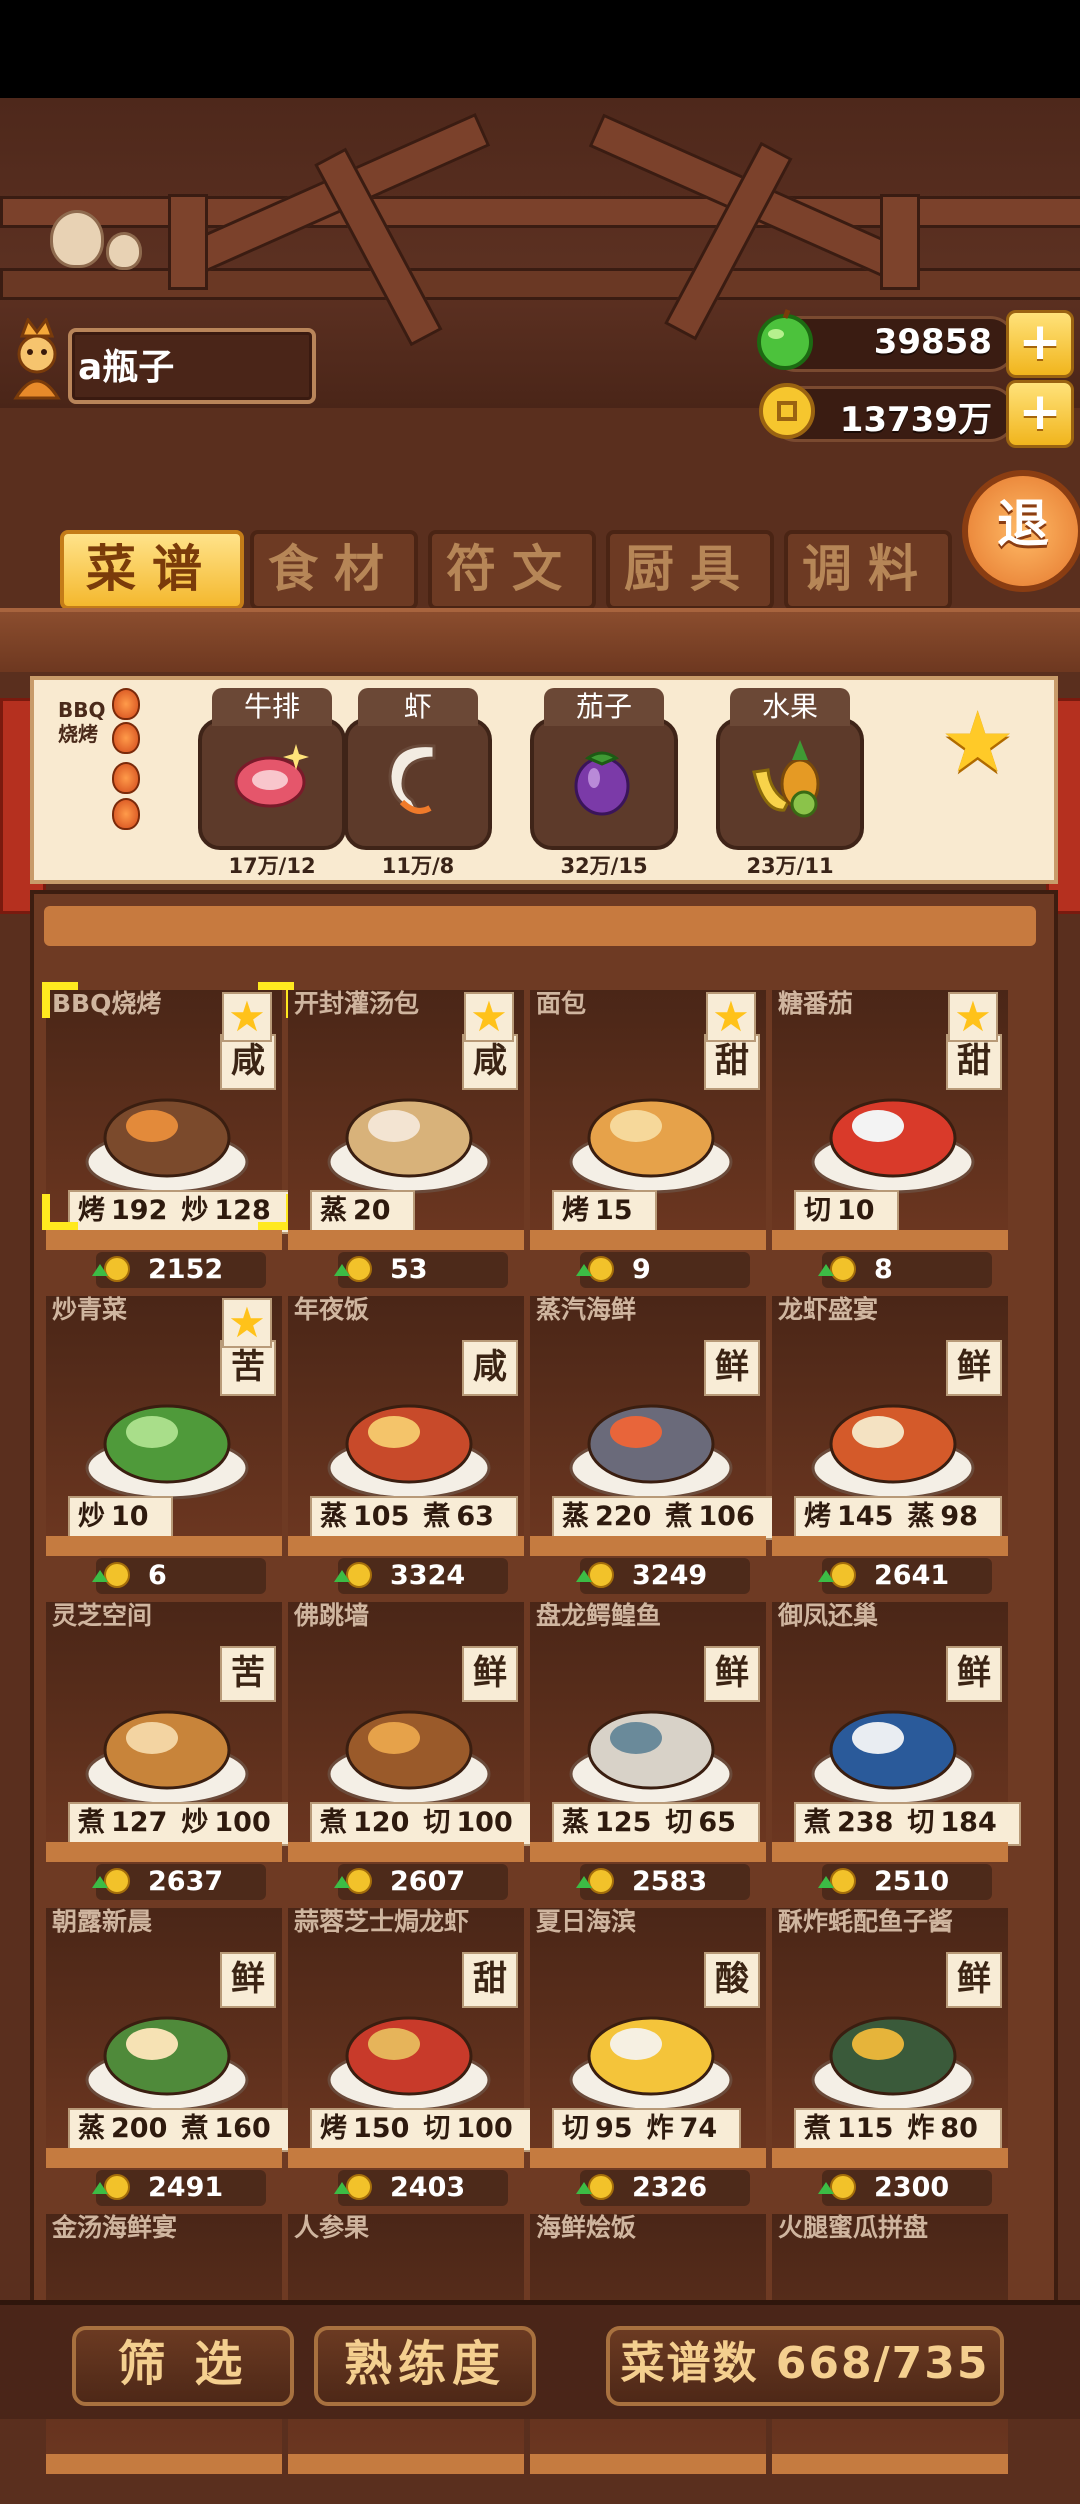 This screenshot has width=1080, height=2504. I want to click on tab-ingredients: 食材, so click(334, 570).